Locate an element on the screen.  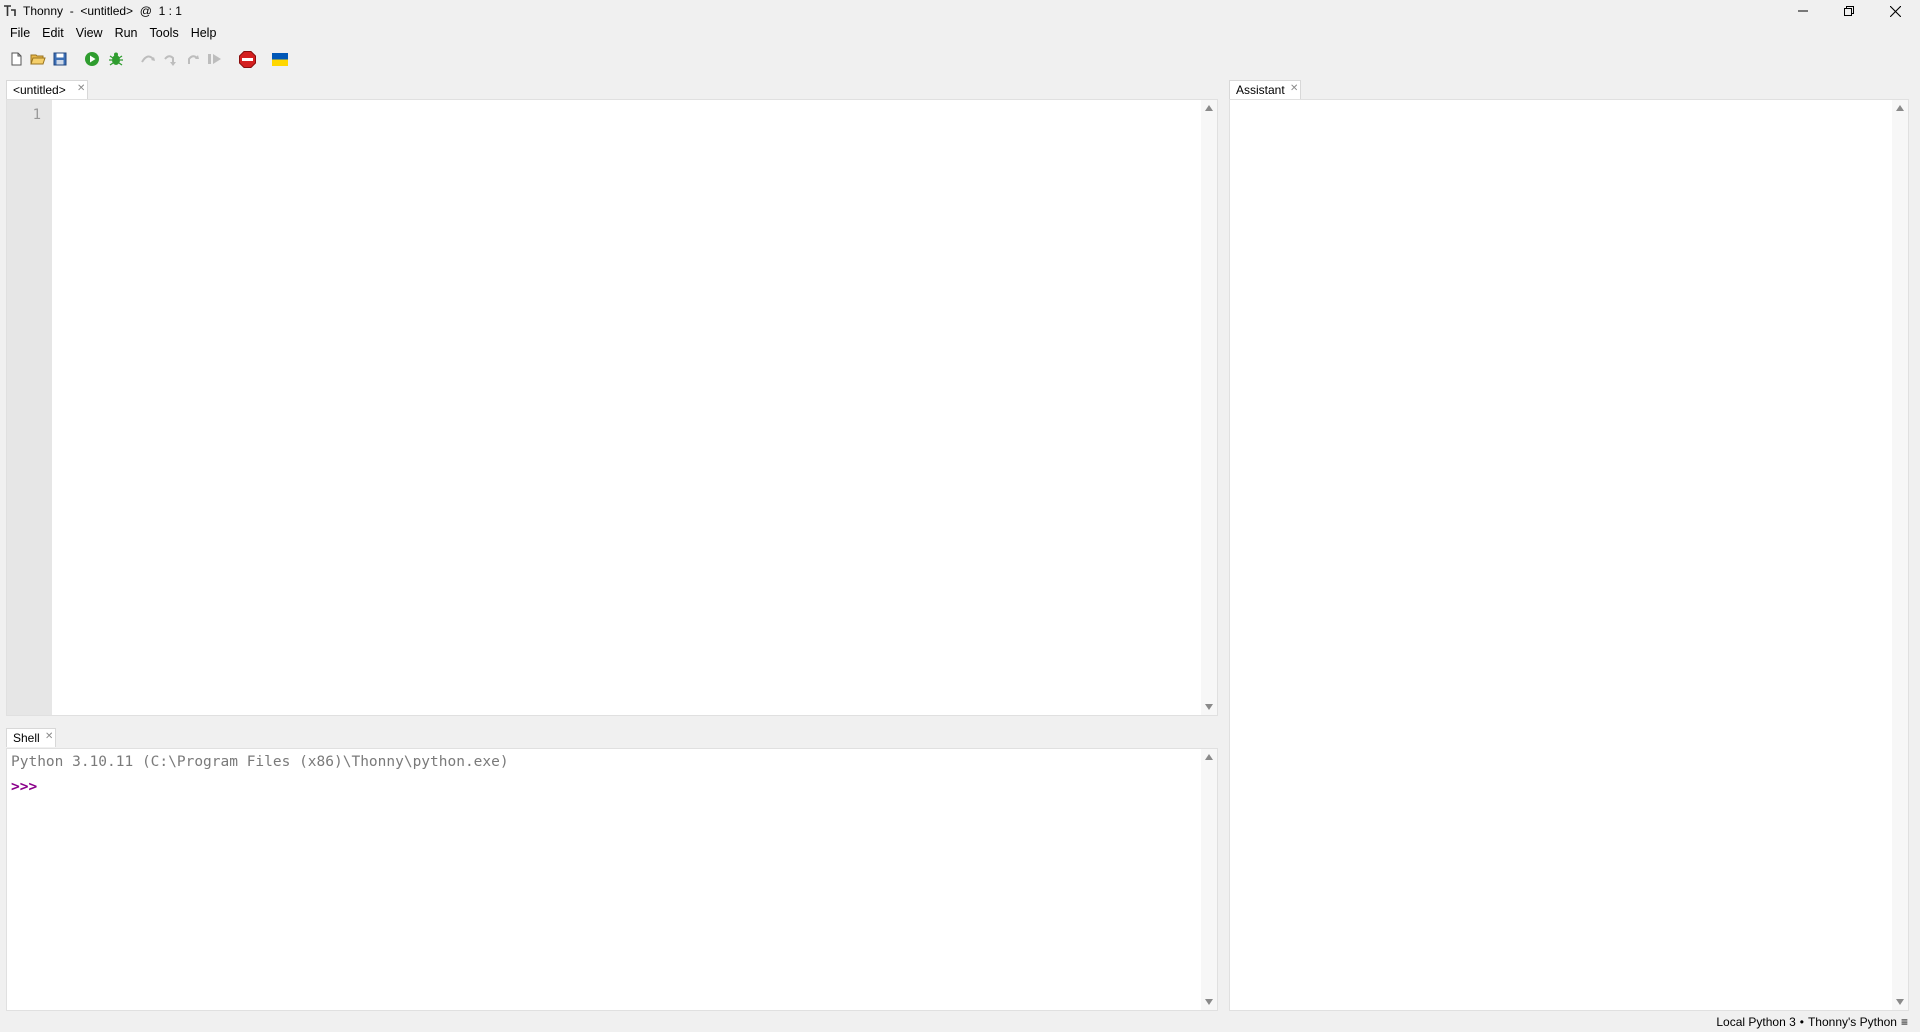
backend-label: Thonny's Python is located at coordinates (1852, 1022).